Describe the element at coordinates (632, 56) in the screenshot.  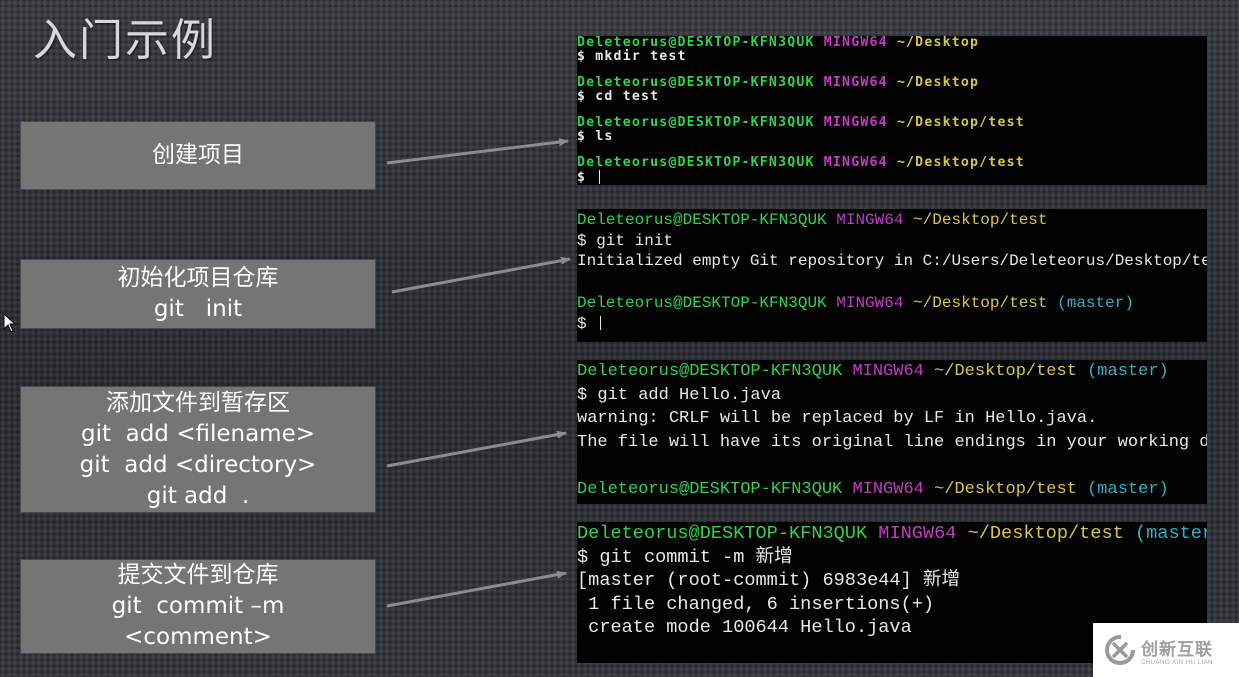
I see `terminal-command-line: $ mkdir test` at that location.